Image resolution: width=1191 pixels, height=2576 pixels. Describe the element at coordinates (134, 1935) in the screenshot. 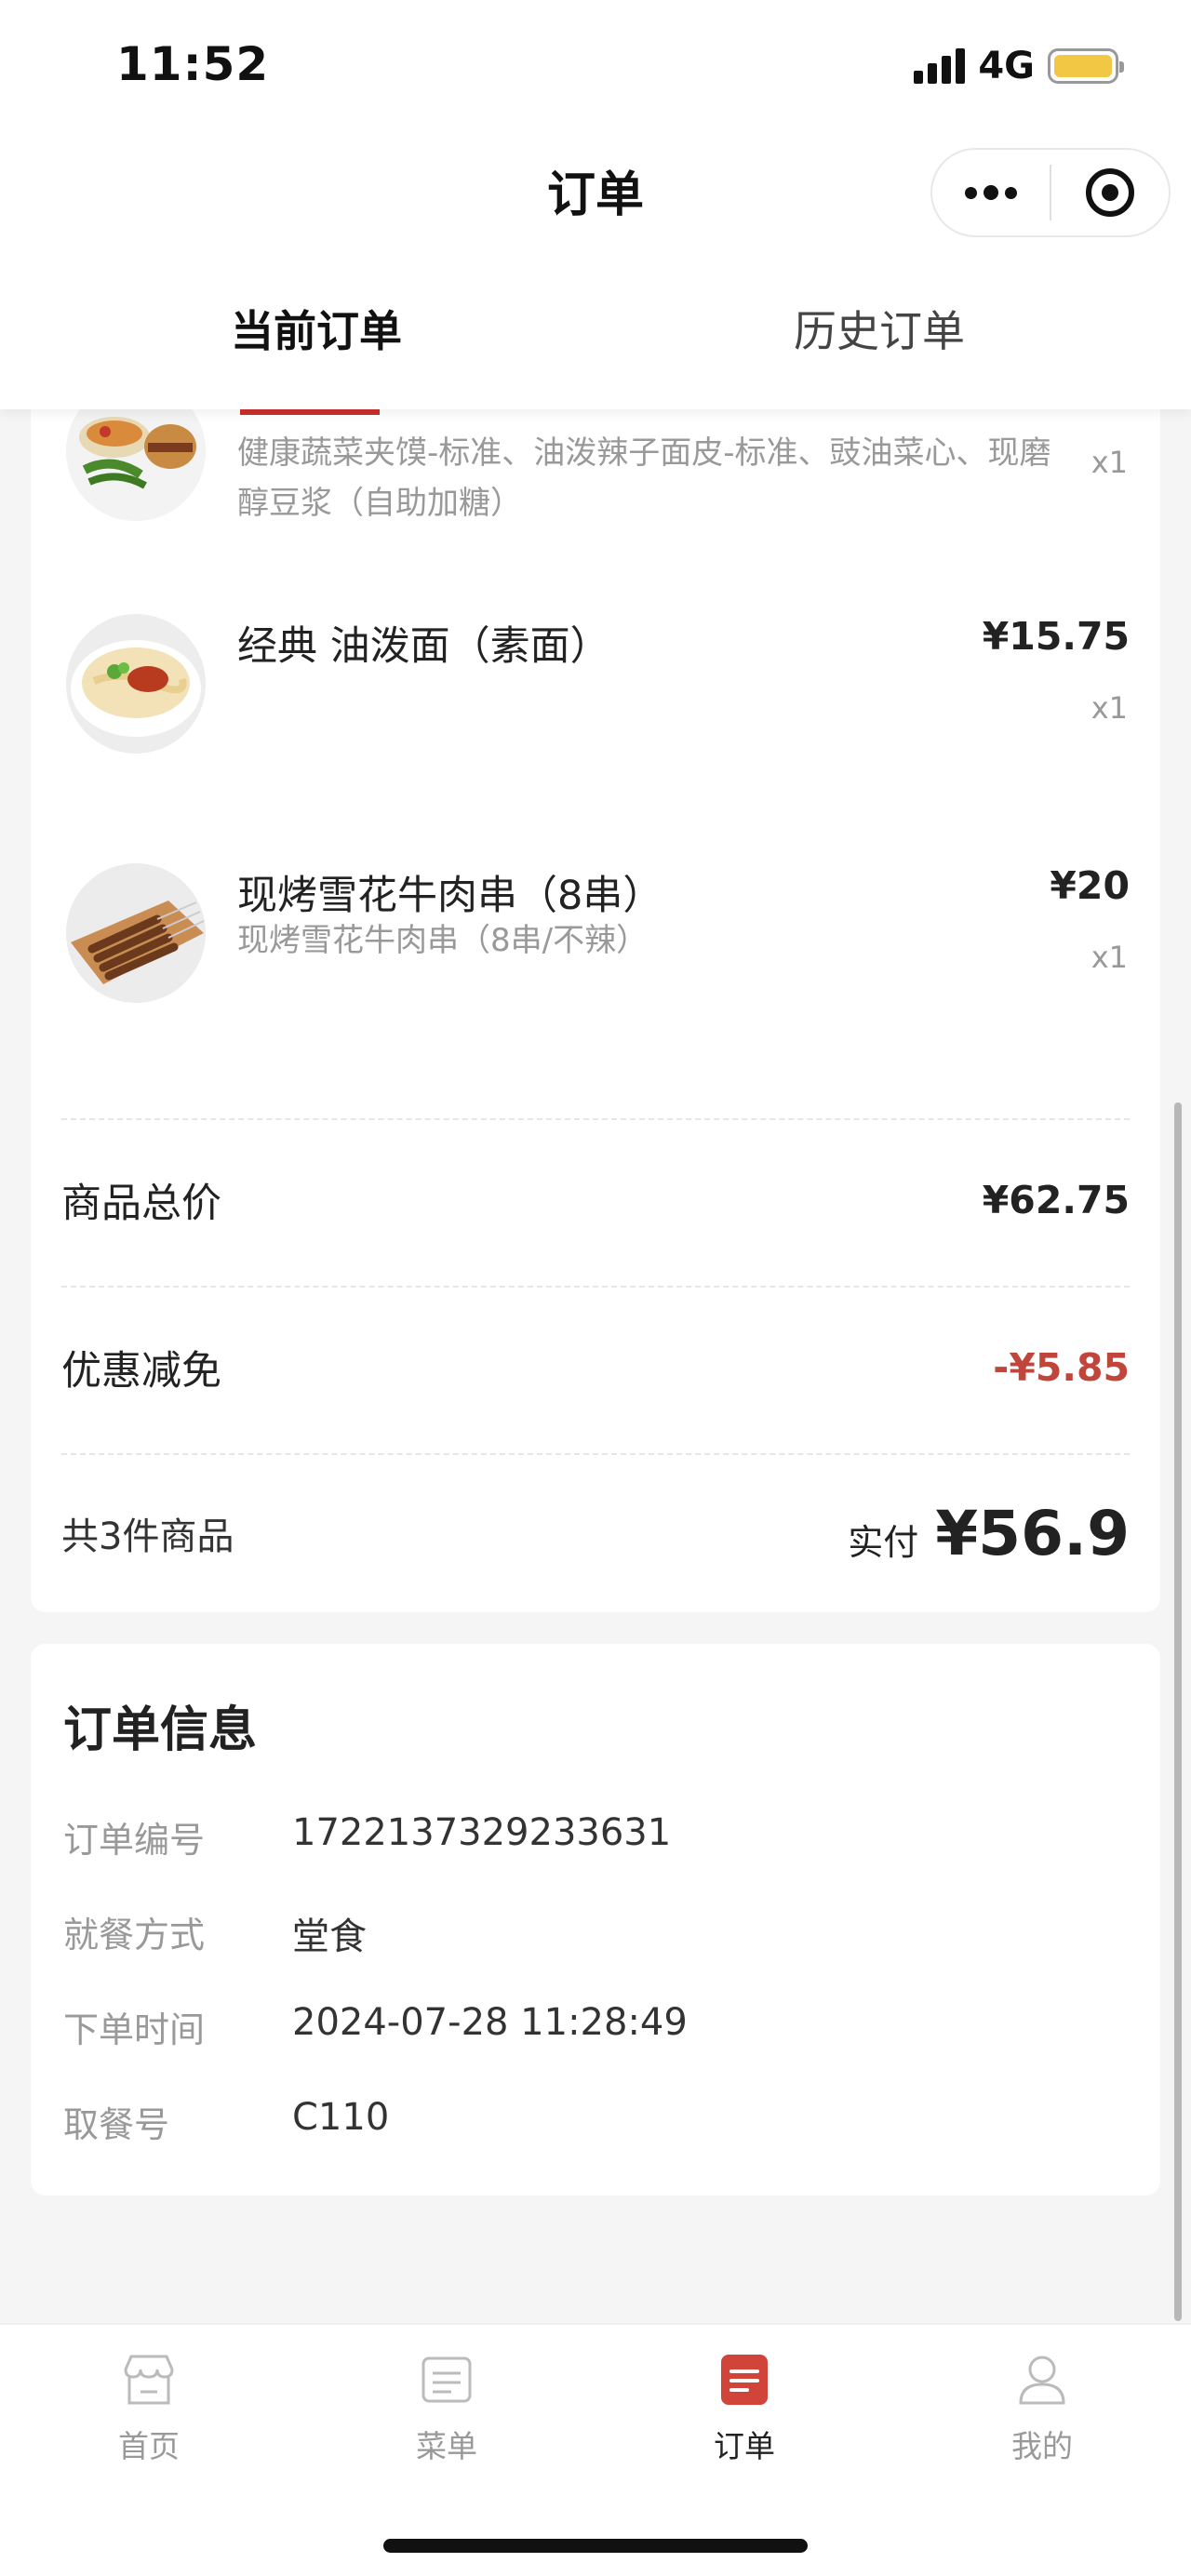

I see `dining-mode-label: 就餐方式` at that location.